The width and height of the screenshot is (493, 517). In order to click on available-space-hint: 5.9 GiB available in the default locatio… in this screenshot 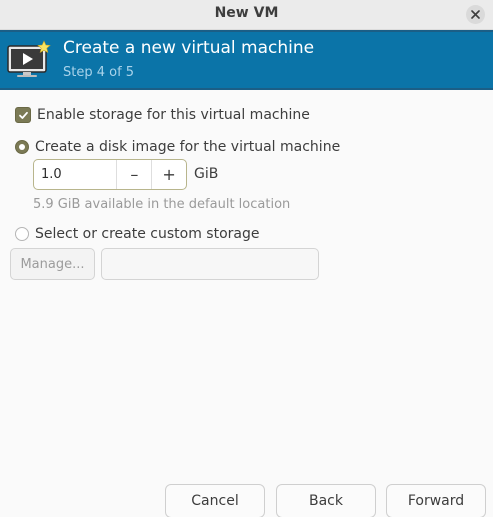, I will do `click(162, 204)`.